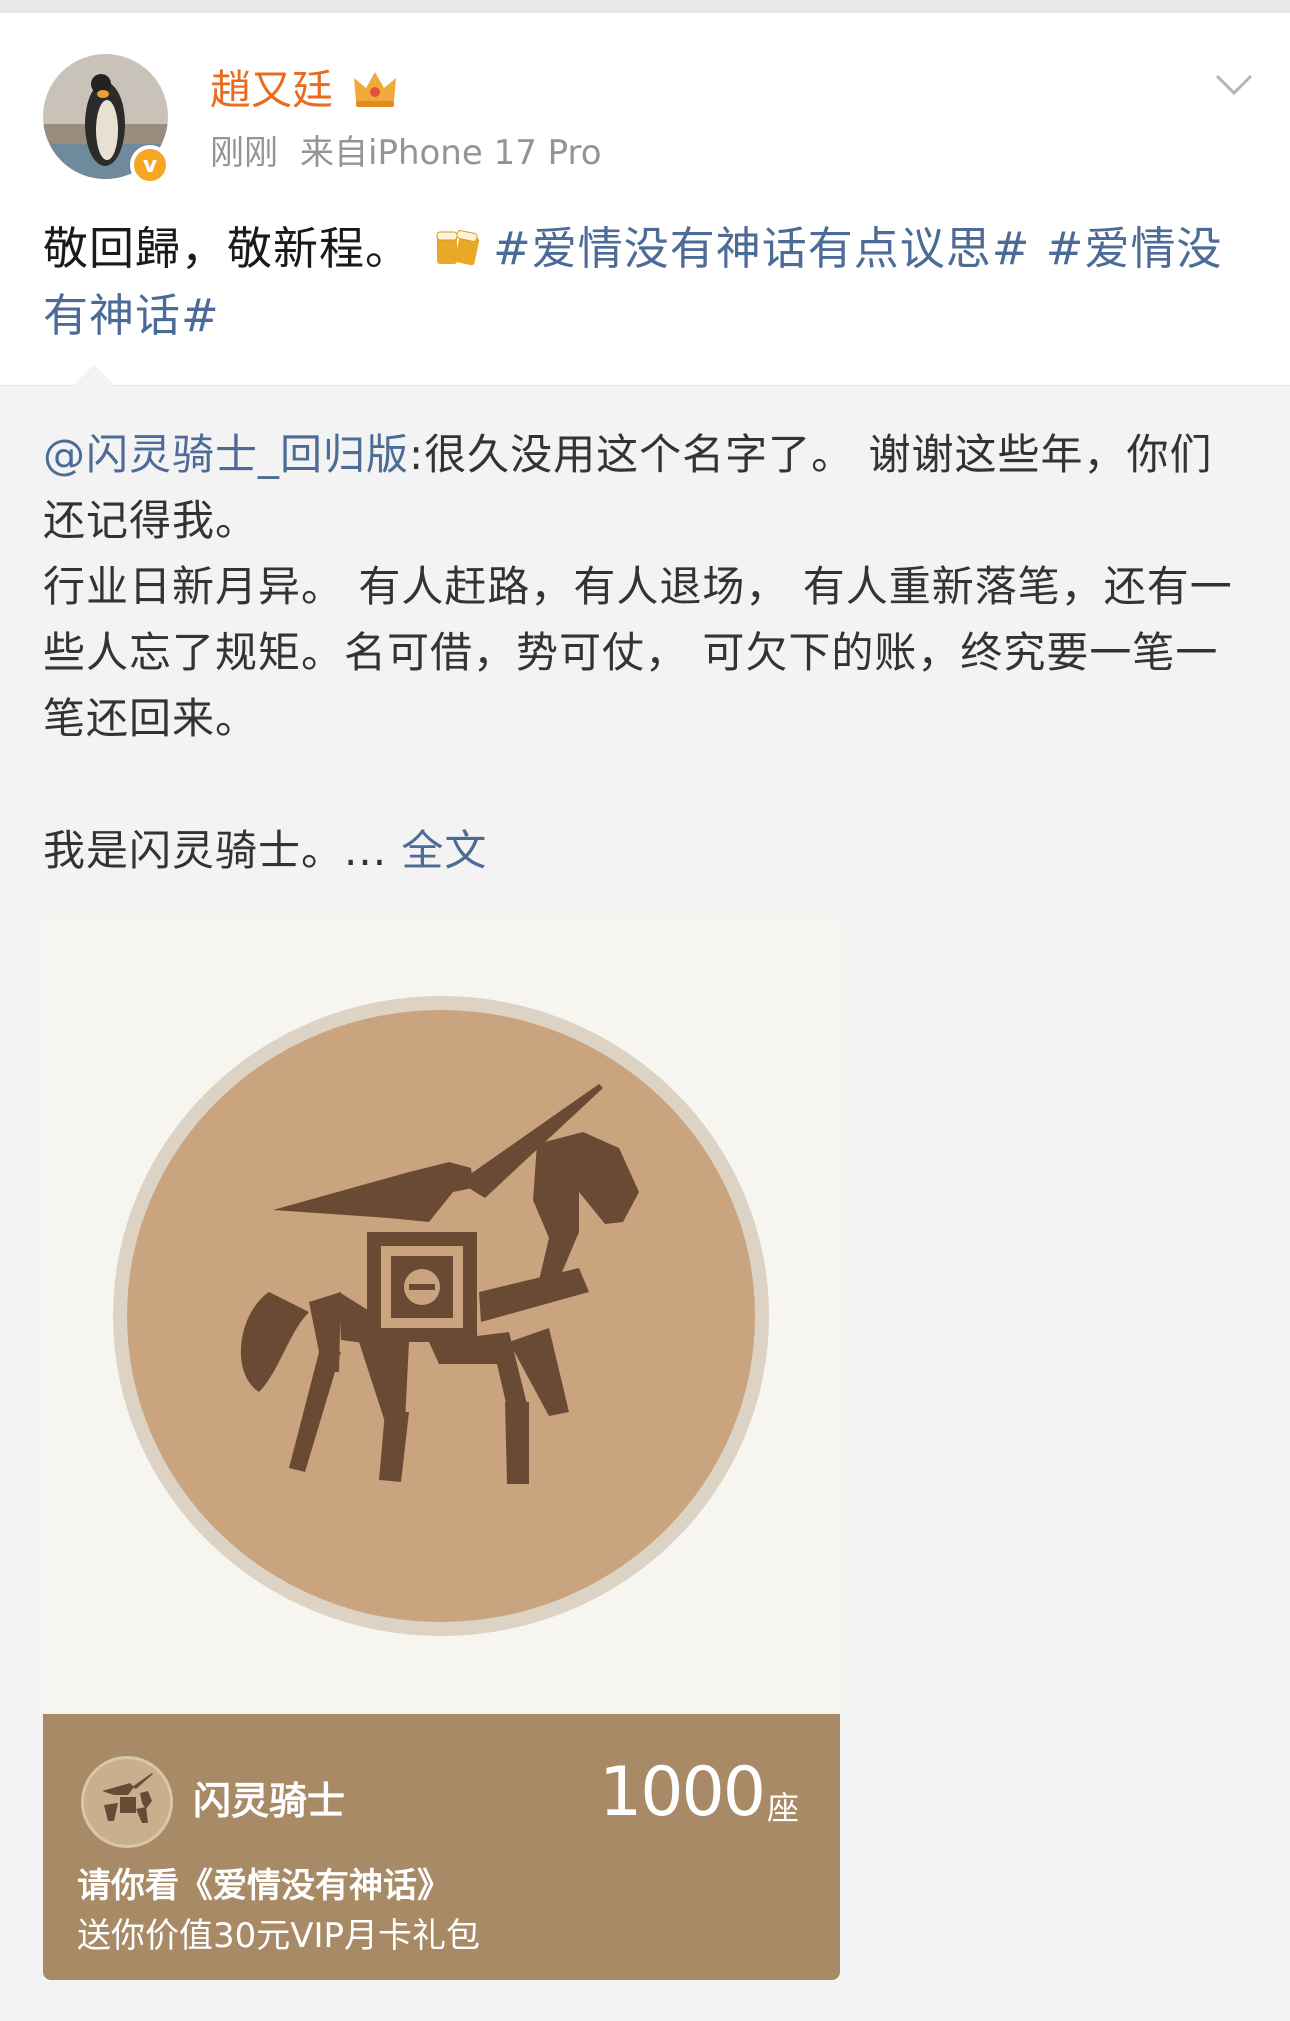 Image resolution: width=1290 pixels, height=2021 pixels. Describe the element at coordinates (269, 1801) in the screenshot. I see `ticket-name: 闪灵骑士` at that location.